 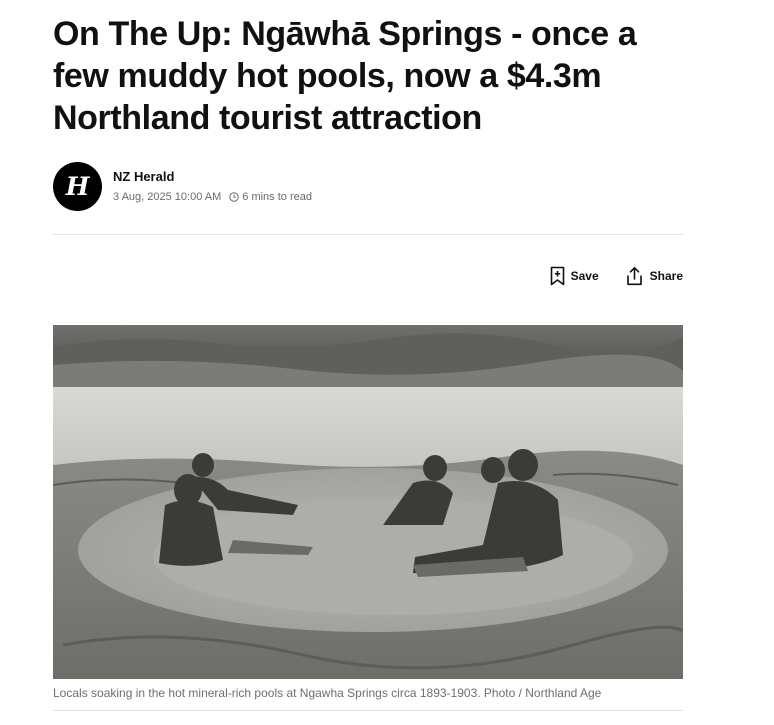 I want to click on nz-herald-logo-icon: H, so click(x=77, y=186).